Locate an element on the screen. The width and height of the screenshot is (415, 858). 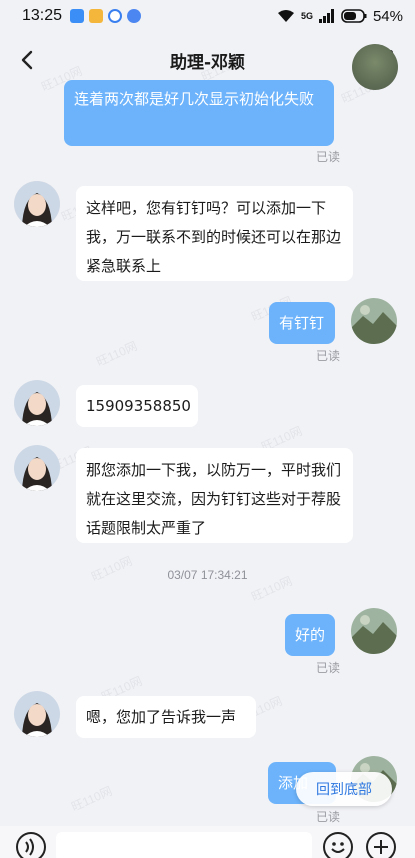
message-input is located at coordinates (184, 845).